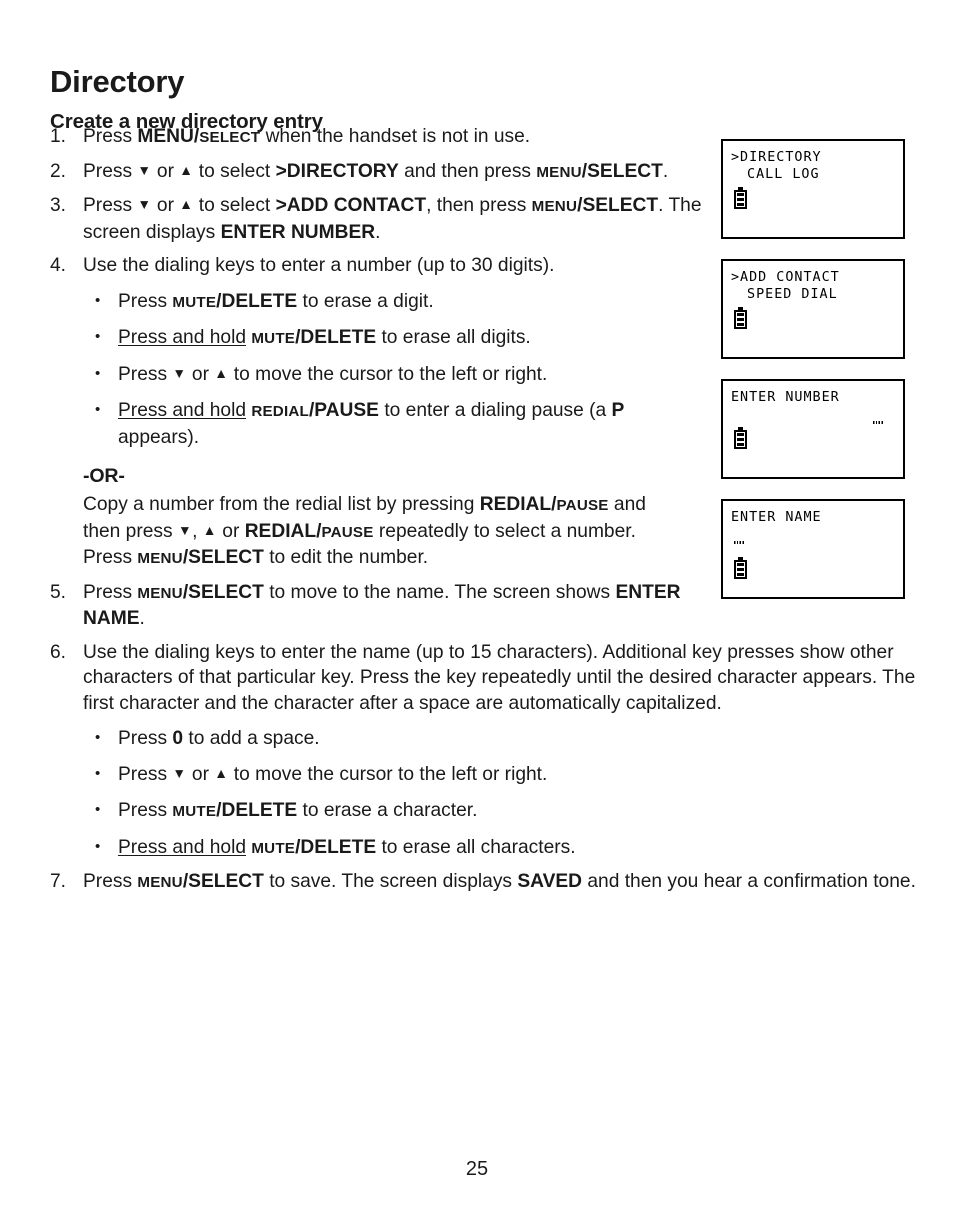 This screenshot has width=954, height=1232. Describe the element at coordinates (776, 157) in the screenshot. I see `lcd-line-1: >DIRECTORY` at that location.